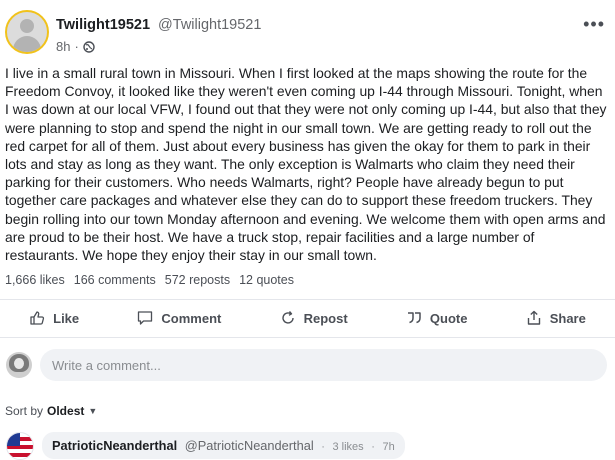  What do you see at coordinates (191, 318) in the screenshot?
I see `comment-label: Comment` at bounding box center [191, 318].